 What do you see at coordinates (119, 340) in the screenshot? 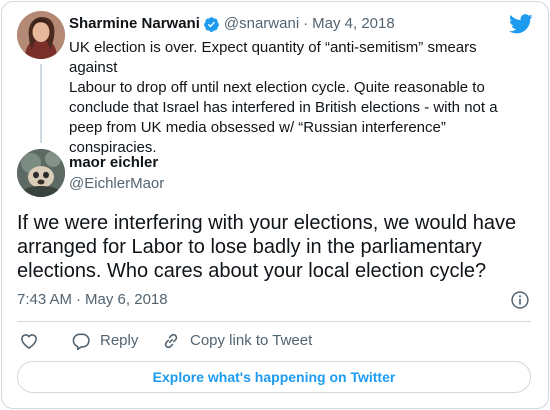
I see `reply-label: Reply` at bounding box center [119, 340].